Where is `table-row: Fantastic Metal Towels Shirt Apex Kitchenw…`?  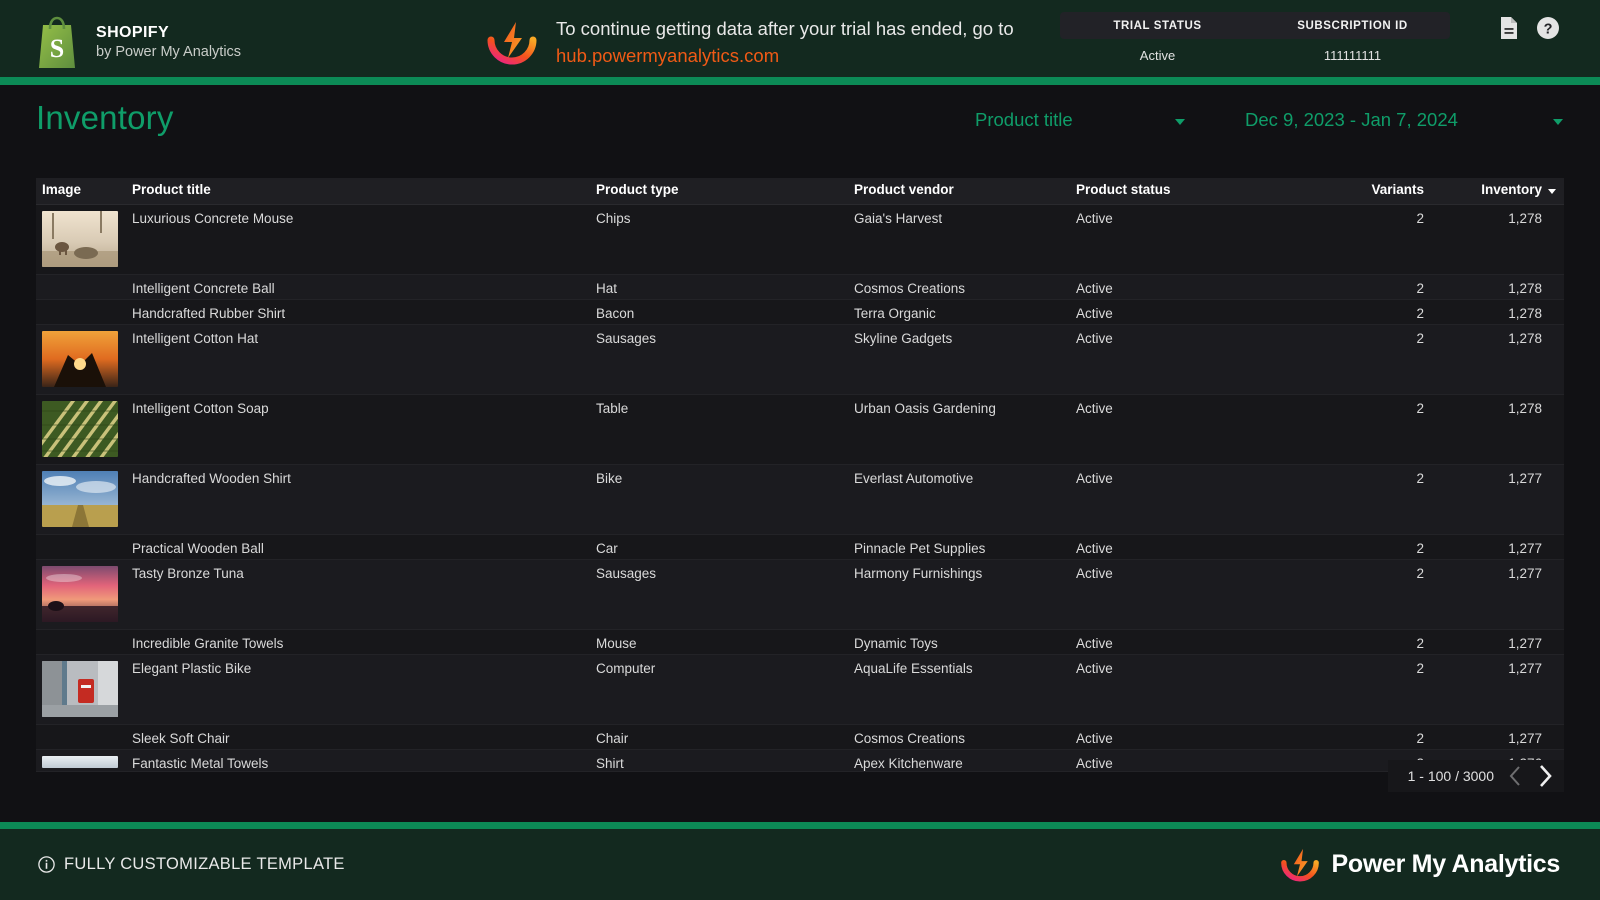
table-row: Fantastic Metal Towels Shirt Apex Kitchenw… is located at coordinates (800, 760).